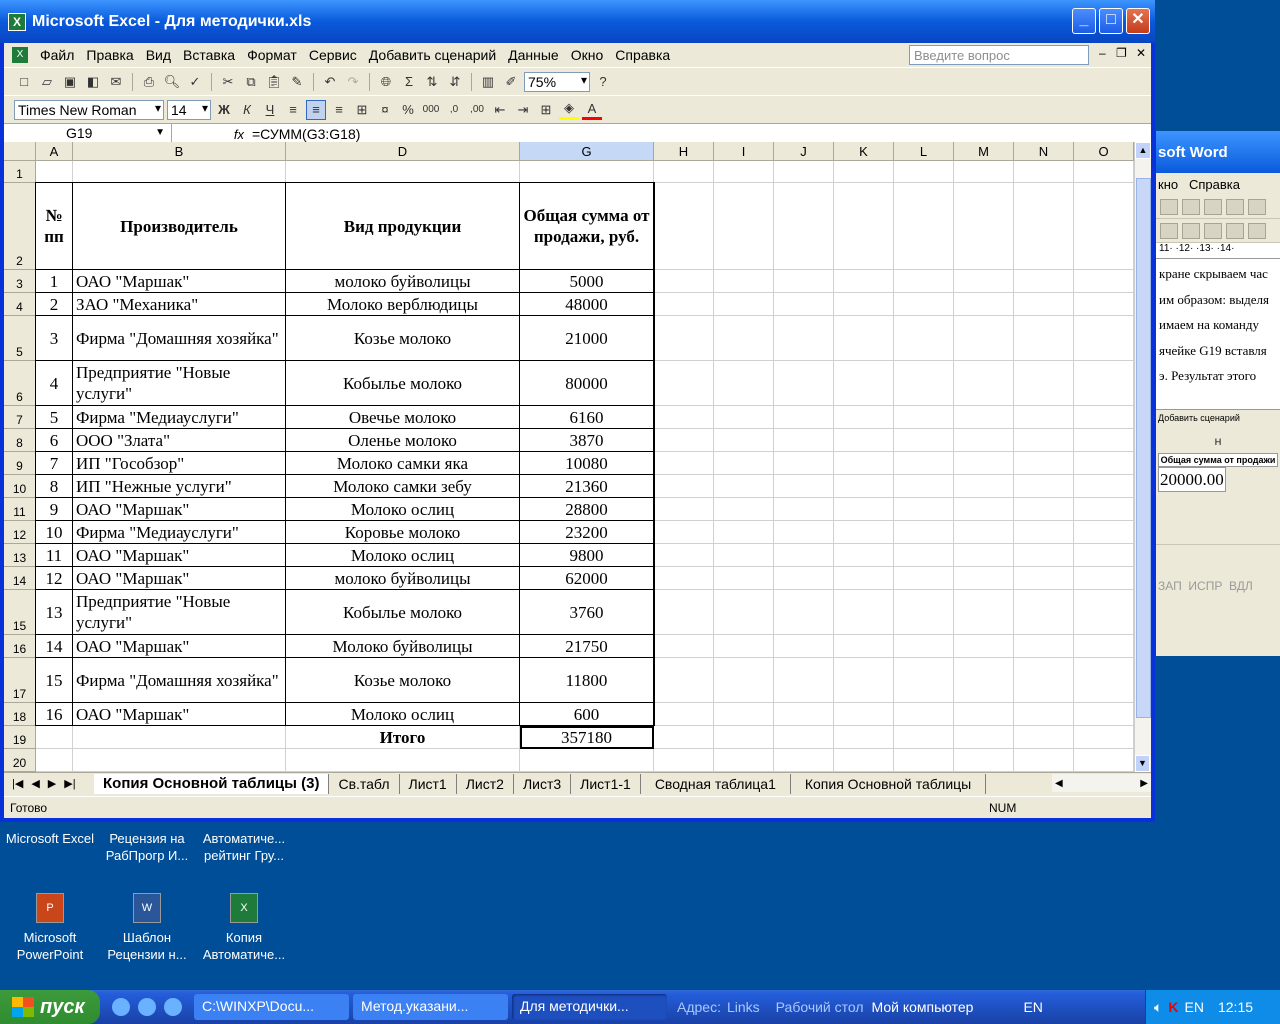  Describe the element at coordinates (587, 417) in the screenshot. I see `cell-sum: 6160` at that location.